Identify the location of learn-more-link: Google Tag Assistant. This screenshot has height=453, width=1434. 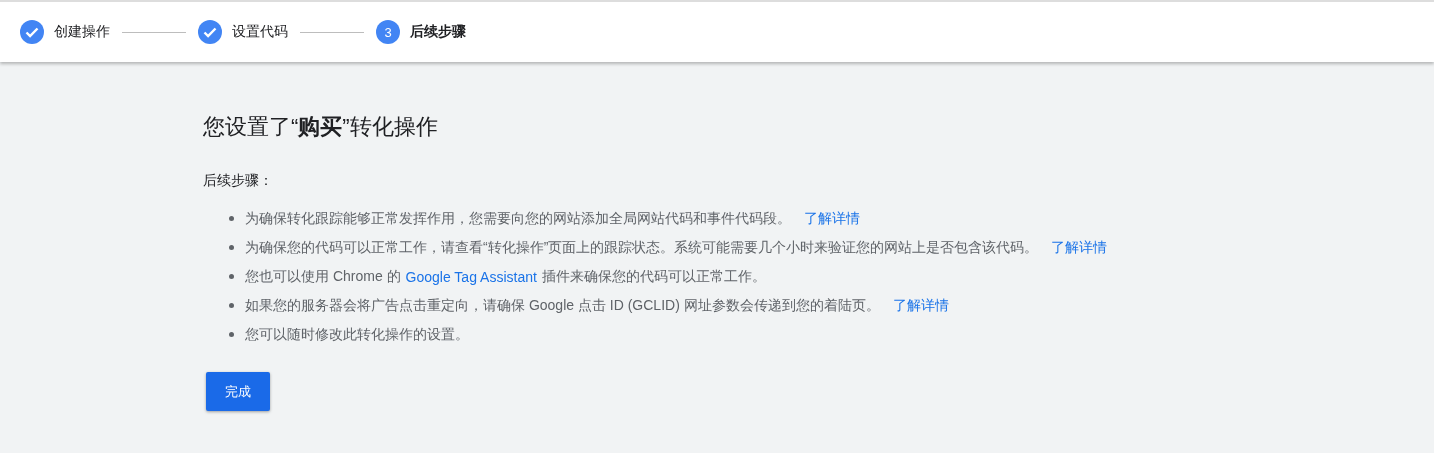
(471, 276).